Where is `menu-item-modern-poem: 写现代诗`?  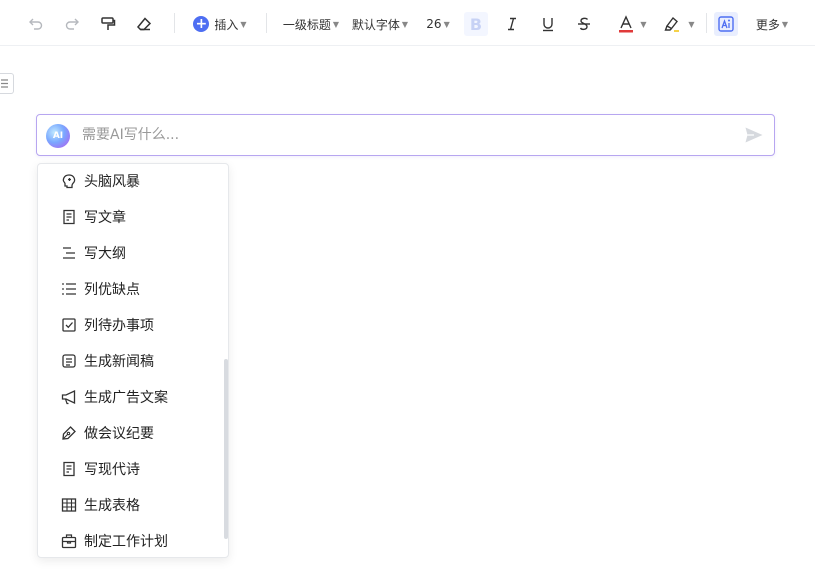
menu-item-modern-poem: 写现代诗 is located at coordinates (131, 469).